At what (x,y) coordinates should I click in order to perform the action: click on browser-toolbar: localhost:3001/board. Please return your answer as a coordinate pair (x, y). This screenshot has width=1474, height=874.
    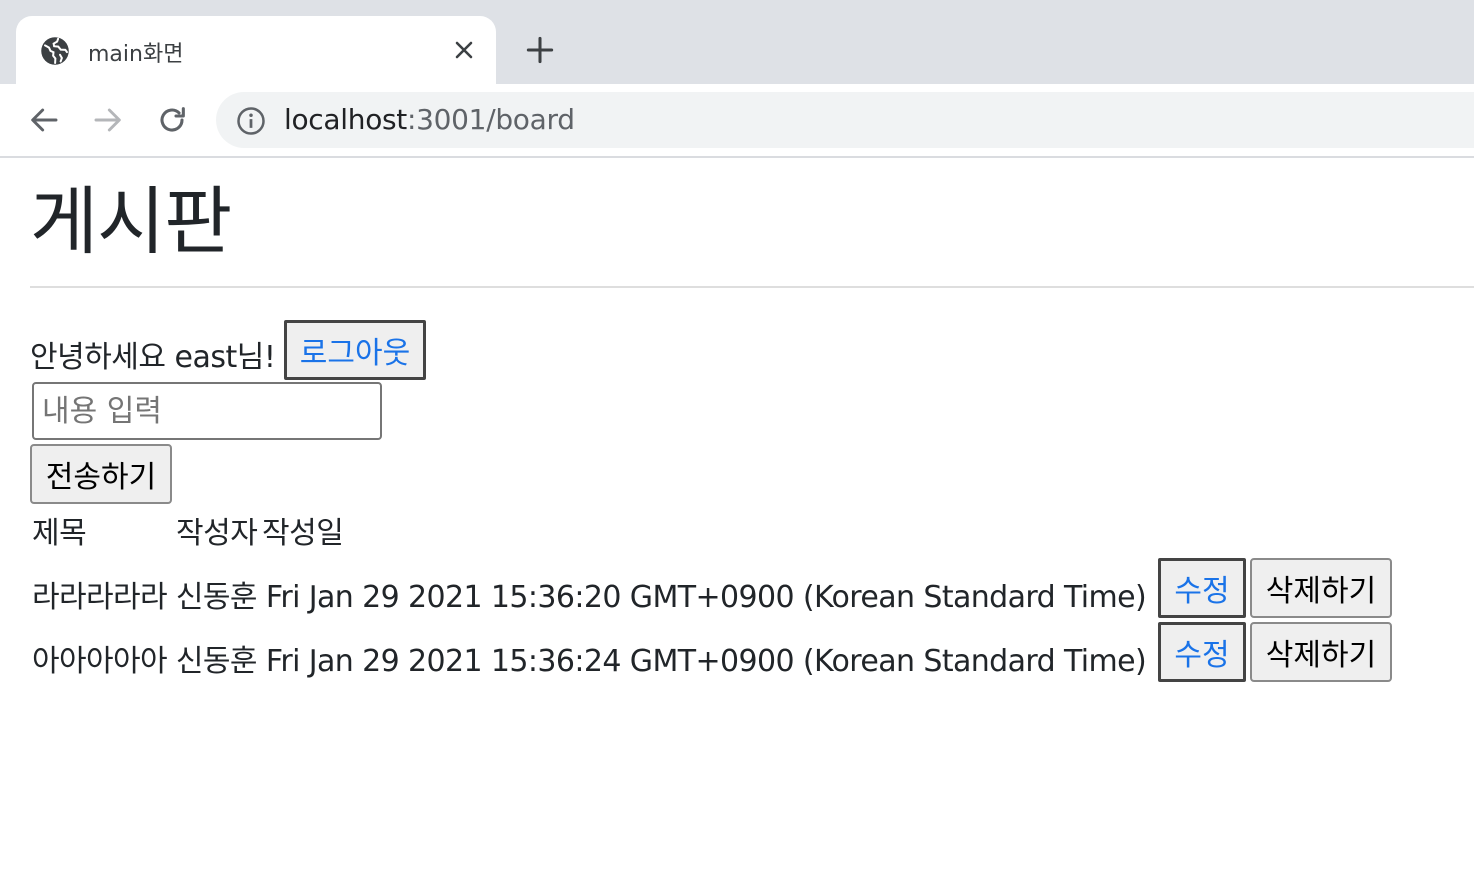
    Looking at the image, I should click on (737, 121).